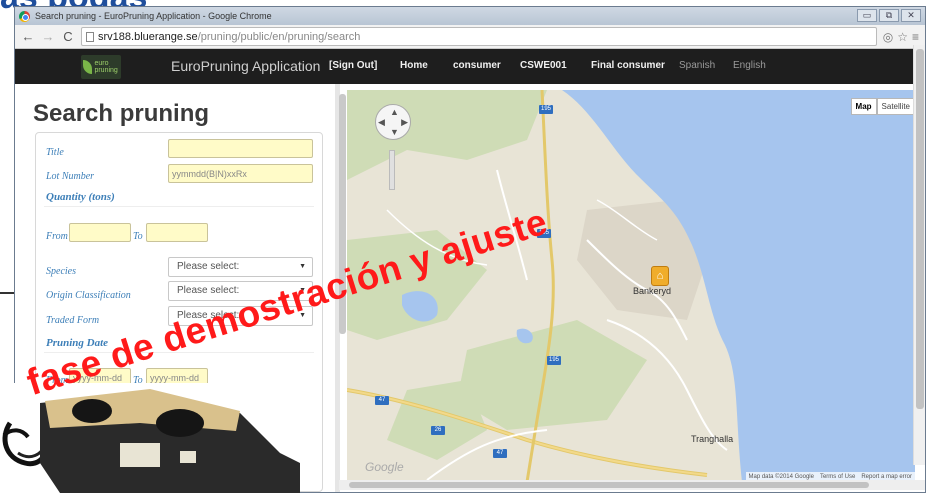  I want to click on nav-final-consumer: Final consumer, so click(628, 65).